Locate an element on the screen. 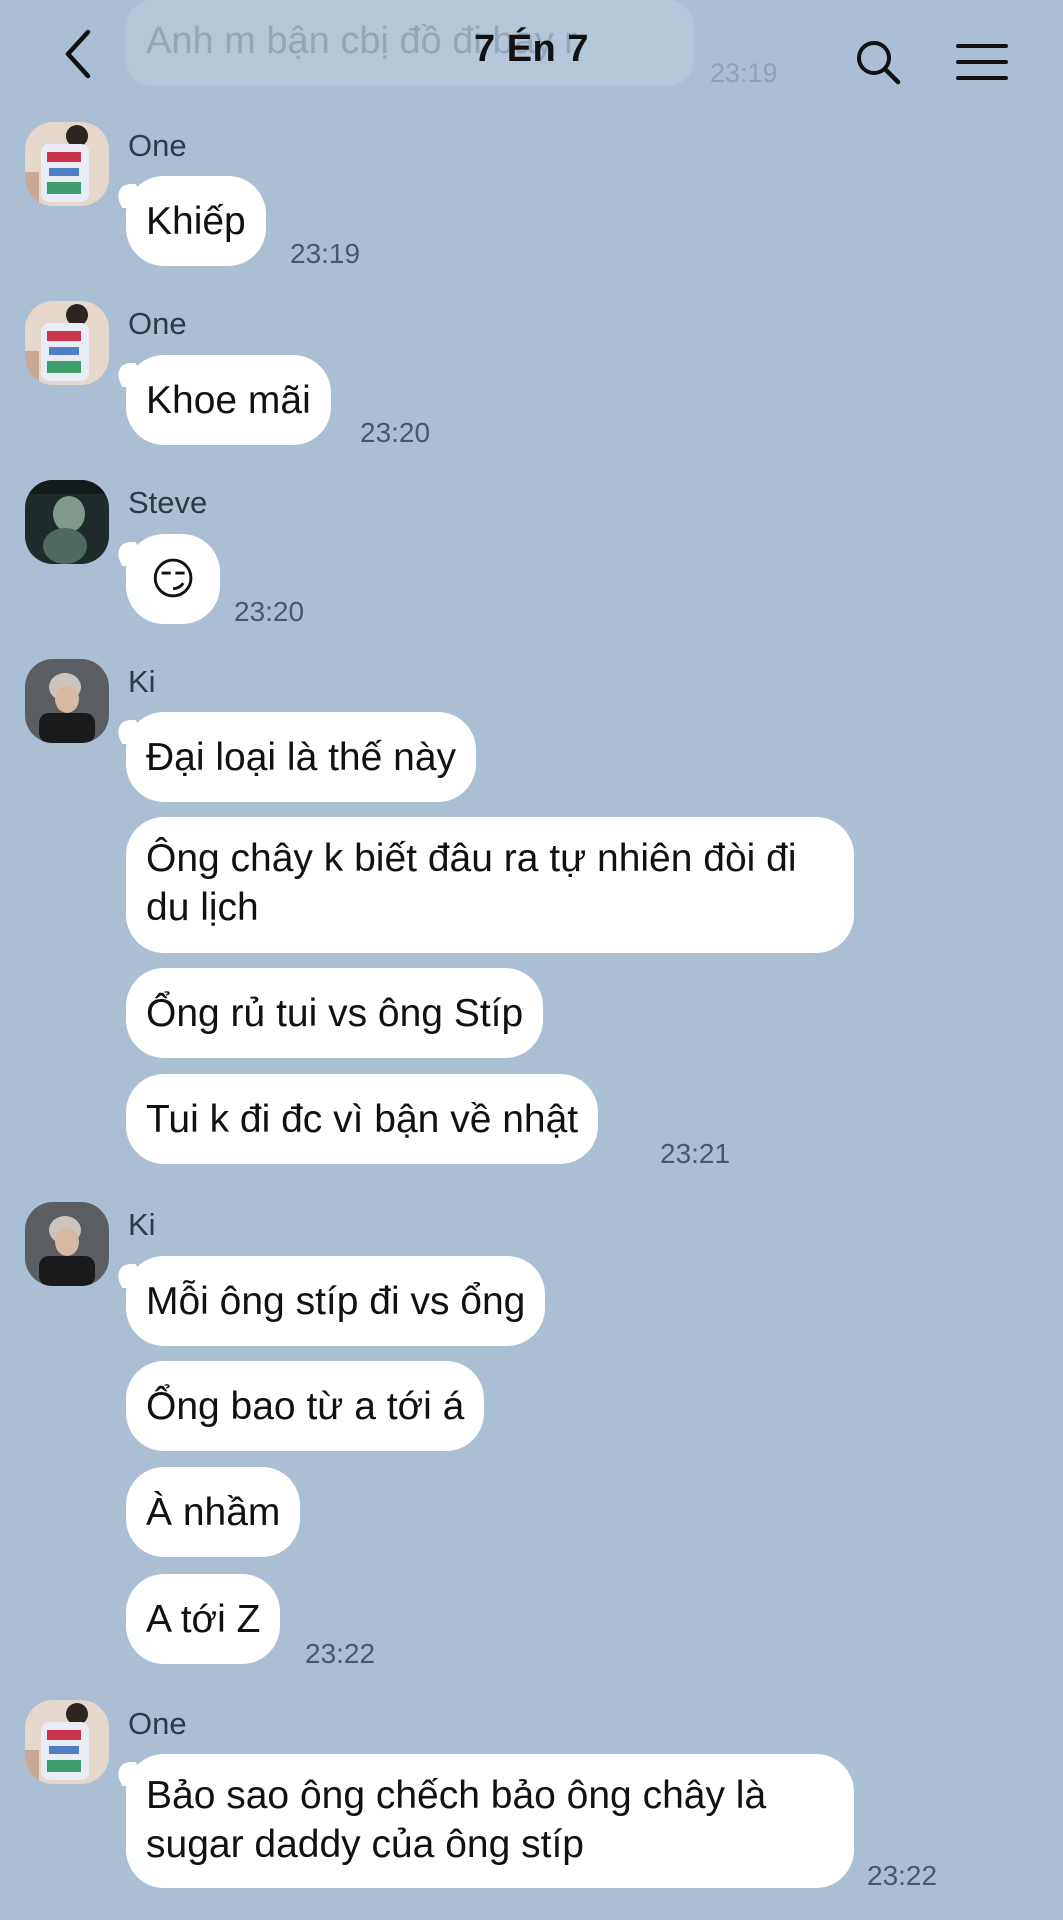 Image resolution: width=1063 pixels, height=1920 pixels. emoji-message: 😏 is located at coordinates (173, 579).